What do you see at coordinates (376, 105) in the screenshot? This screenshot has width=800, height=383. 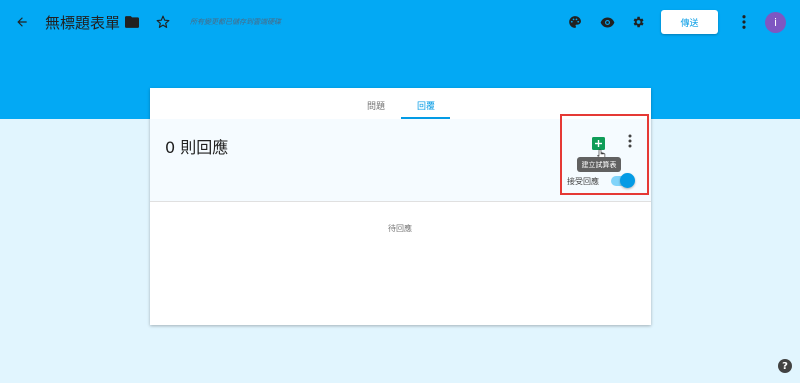 I see `tab-questions: 問題` at bounding box center [376, 105].